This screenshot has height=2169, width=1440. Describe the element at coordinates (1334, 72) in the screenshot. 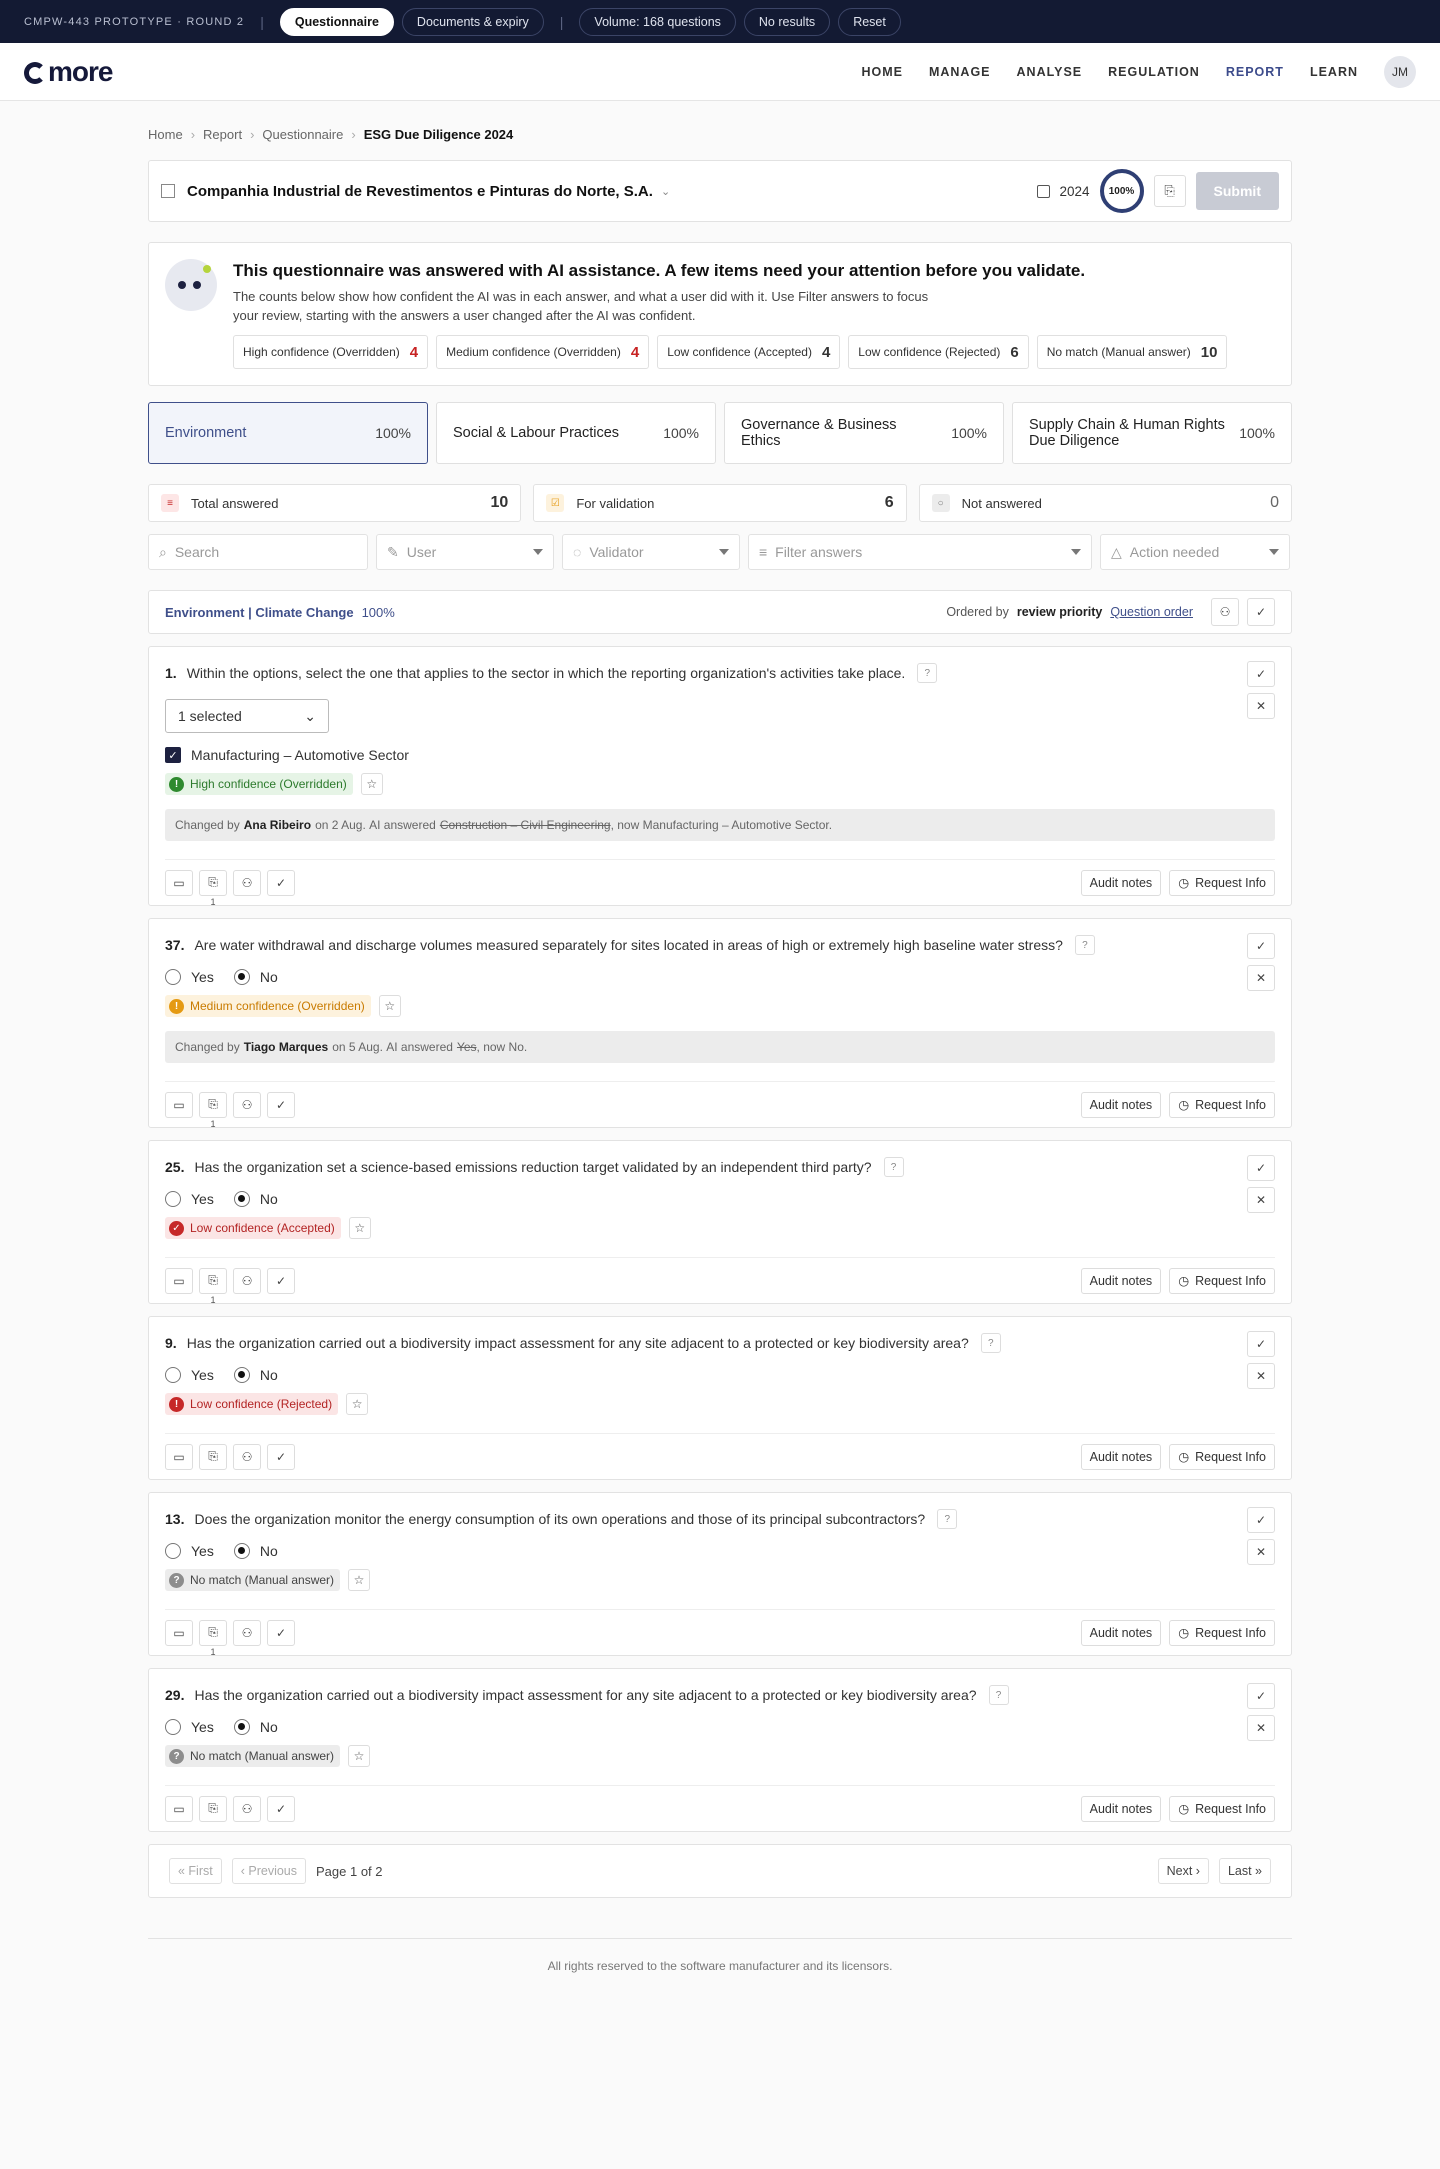

I see `nav-learn: LEARN` at that location.